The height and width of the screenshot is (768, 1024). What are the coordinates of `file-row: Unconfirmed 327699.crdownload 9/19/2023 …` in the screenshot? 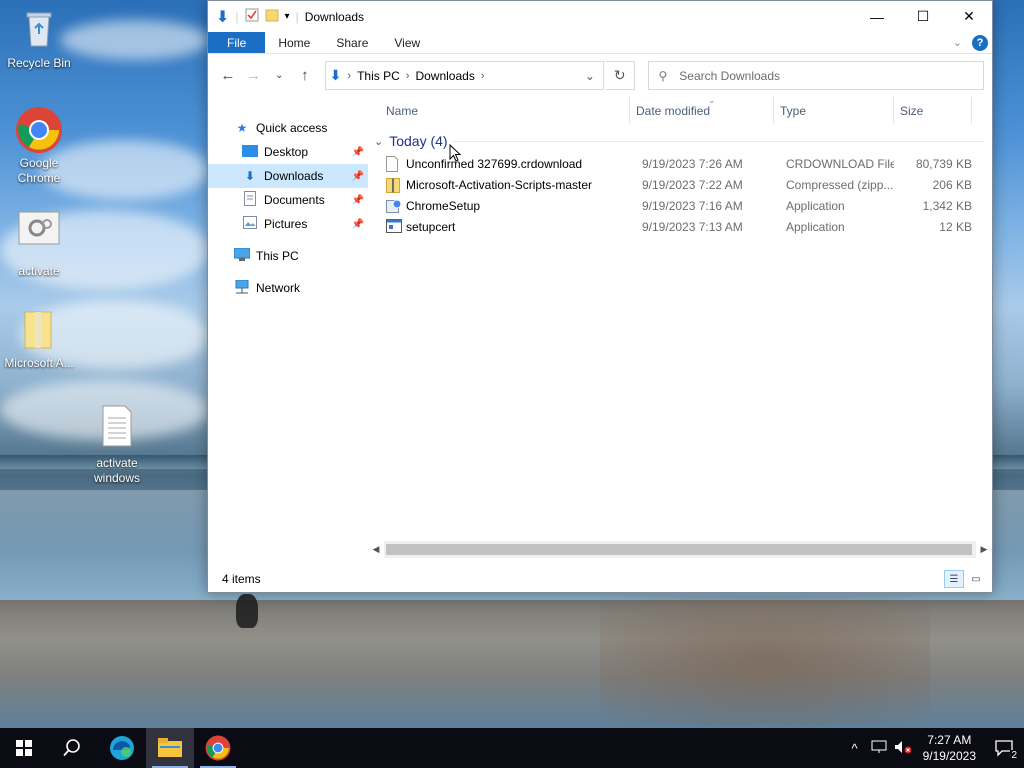 It's located at (680, 163).